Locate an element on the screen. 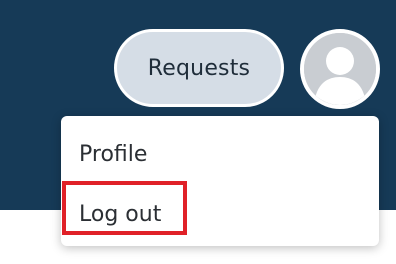  user-avatar-icon is located at coordinates (340, 69).